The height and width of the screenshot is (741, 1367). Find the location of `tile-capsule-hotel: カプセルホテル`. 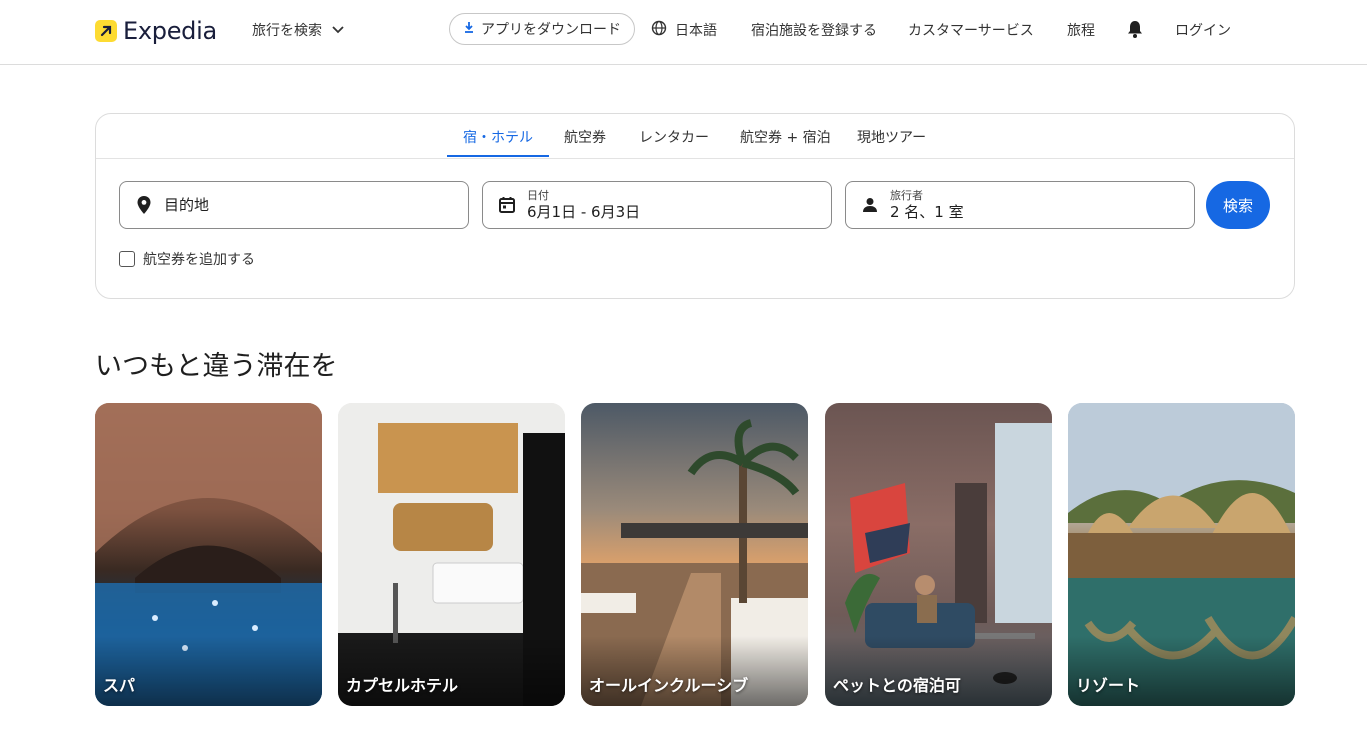

tile-capsule-hotel: カプセルホテル is located at coordinates (451, 554).